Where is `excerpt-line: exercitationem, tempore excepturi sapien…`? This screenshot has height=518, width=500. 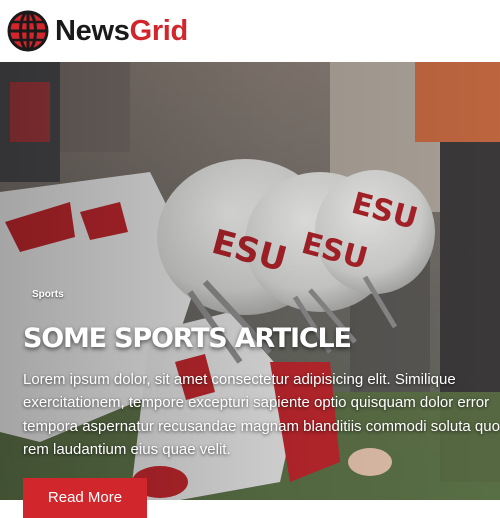 excerpt-line: exercitationem, tempore excepturi sapien… is located at coordinates (256, 403).